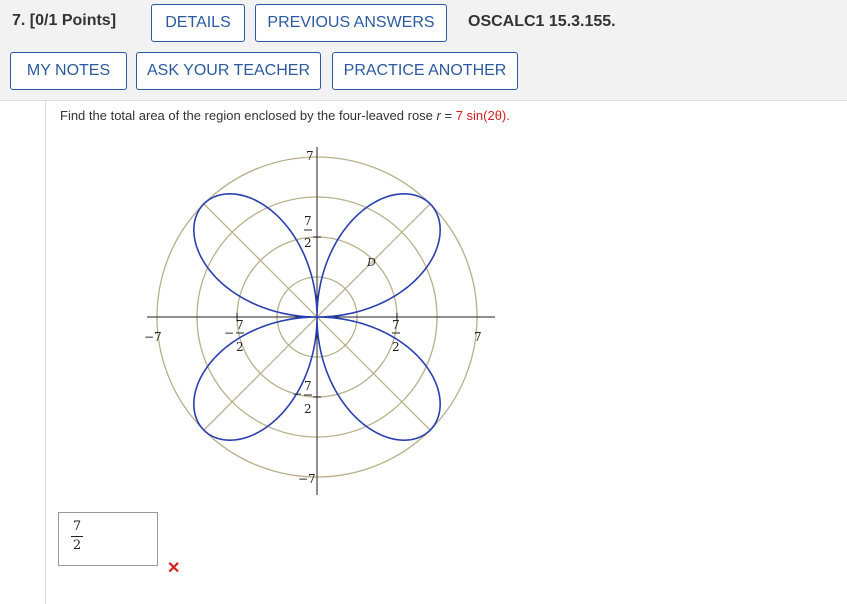 This screenshot has width=847, height=604. I want to click on x-pos-half-num: 7, so click(396, 325).